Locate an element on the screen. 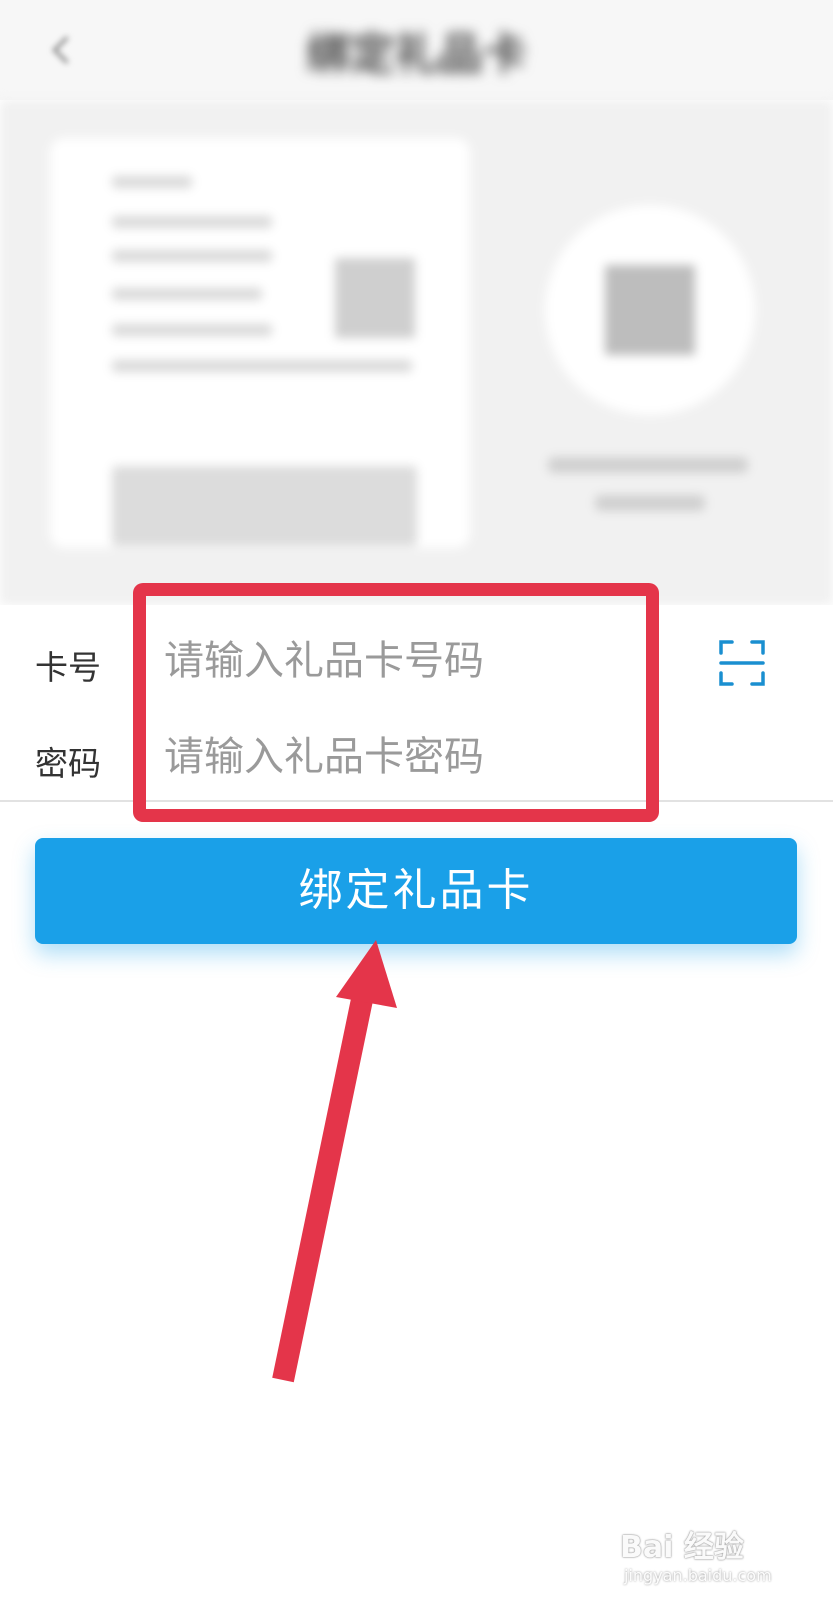 This screenshot has height=1600, width=833. scan-icon is located at coordinates (742, 663).